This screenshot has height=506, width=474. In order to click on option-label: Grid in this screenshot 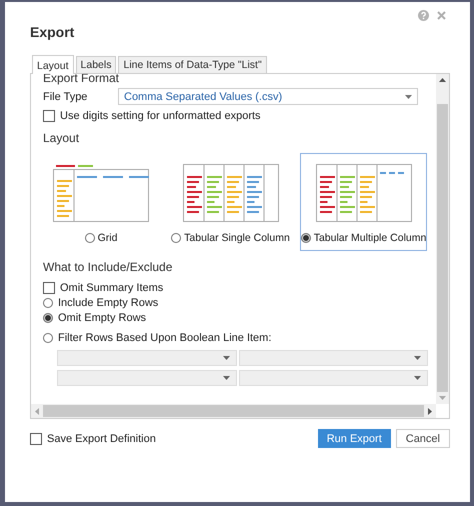, I will do `click(108, 238)`.